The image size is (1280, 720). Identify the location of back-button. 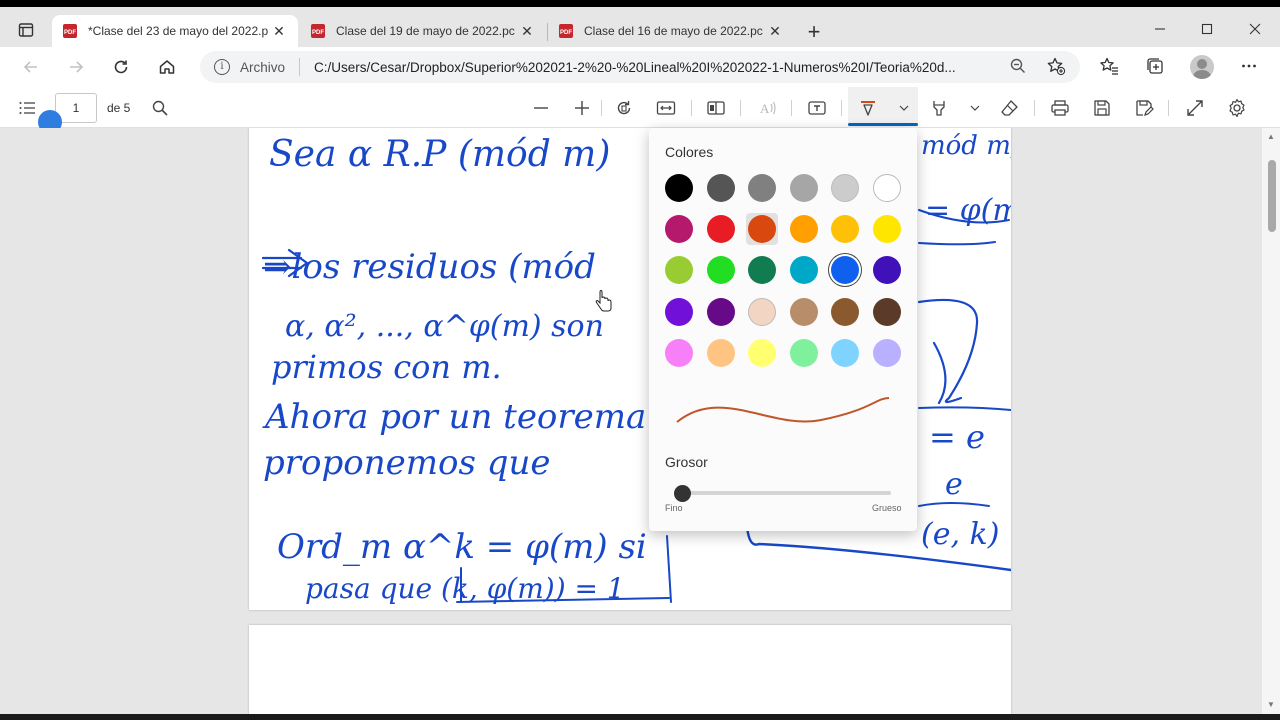
(31, 67).